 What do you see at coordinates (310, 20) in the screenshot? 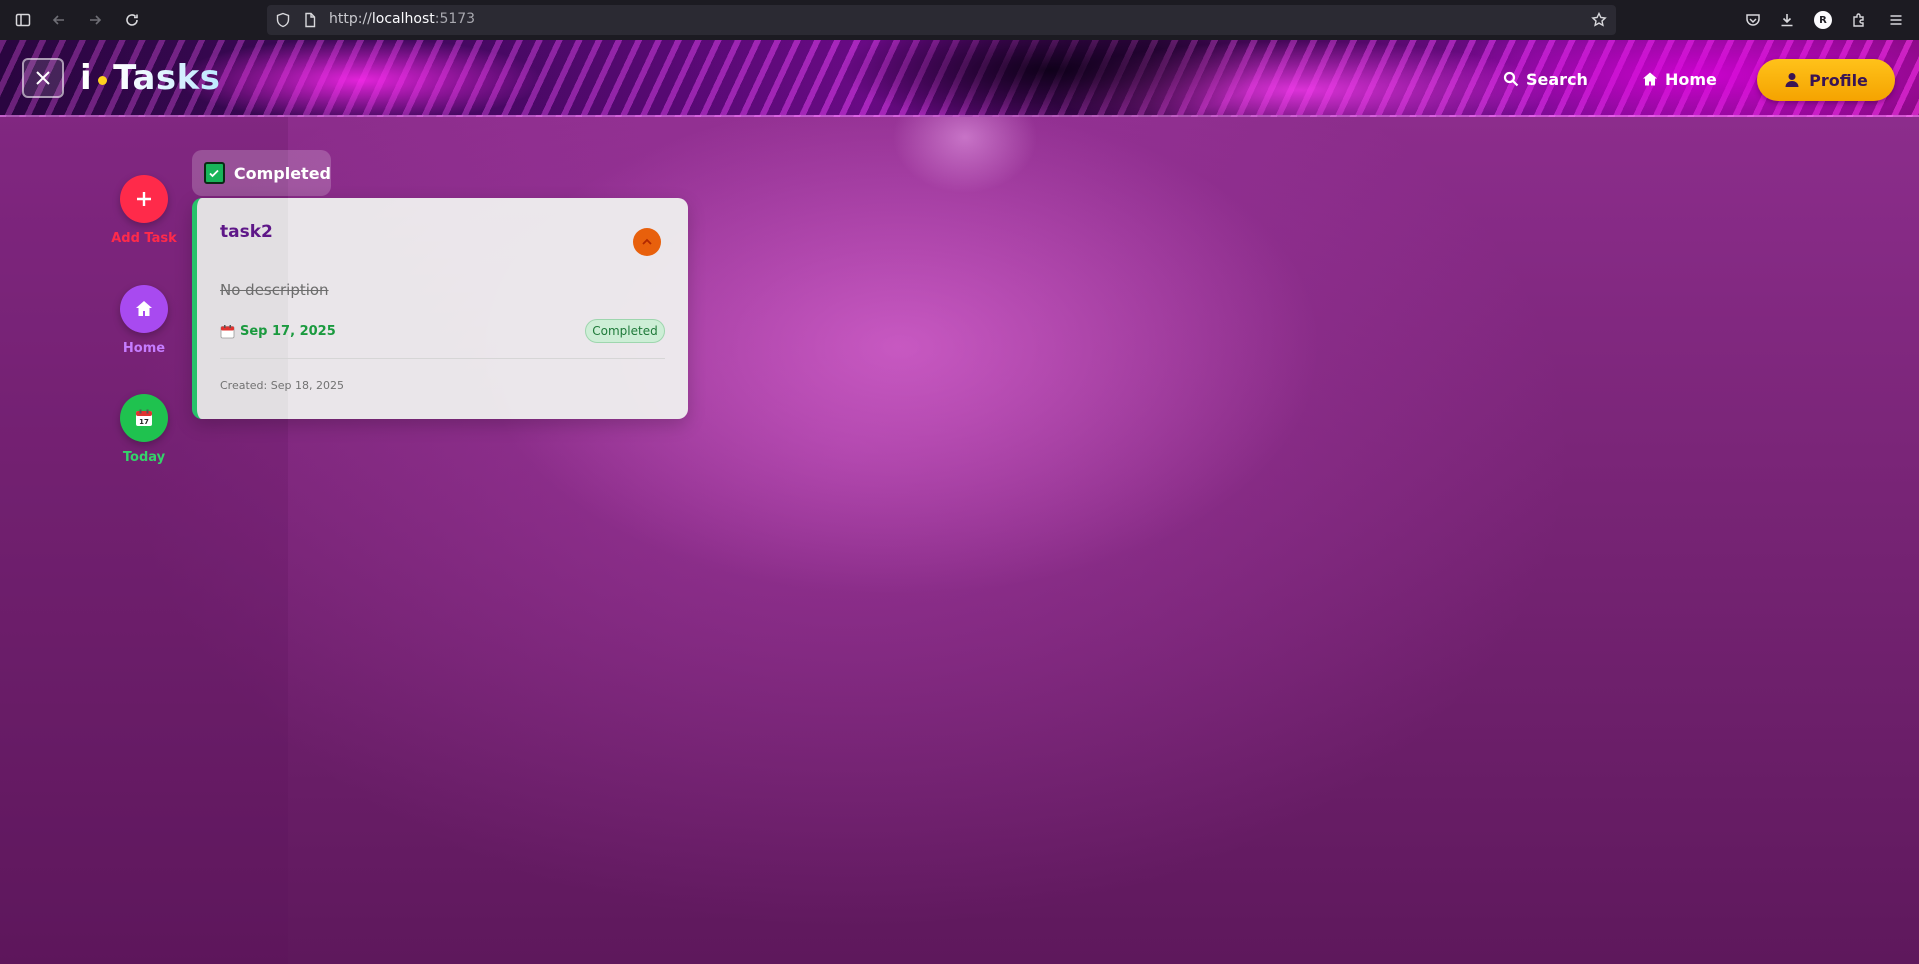
I see `page-icon` at bounding box center [310, 20].